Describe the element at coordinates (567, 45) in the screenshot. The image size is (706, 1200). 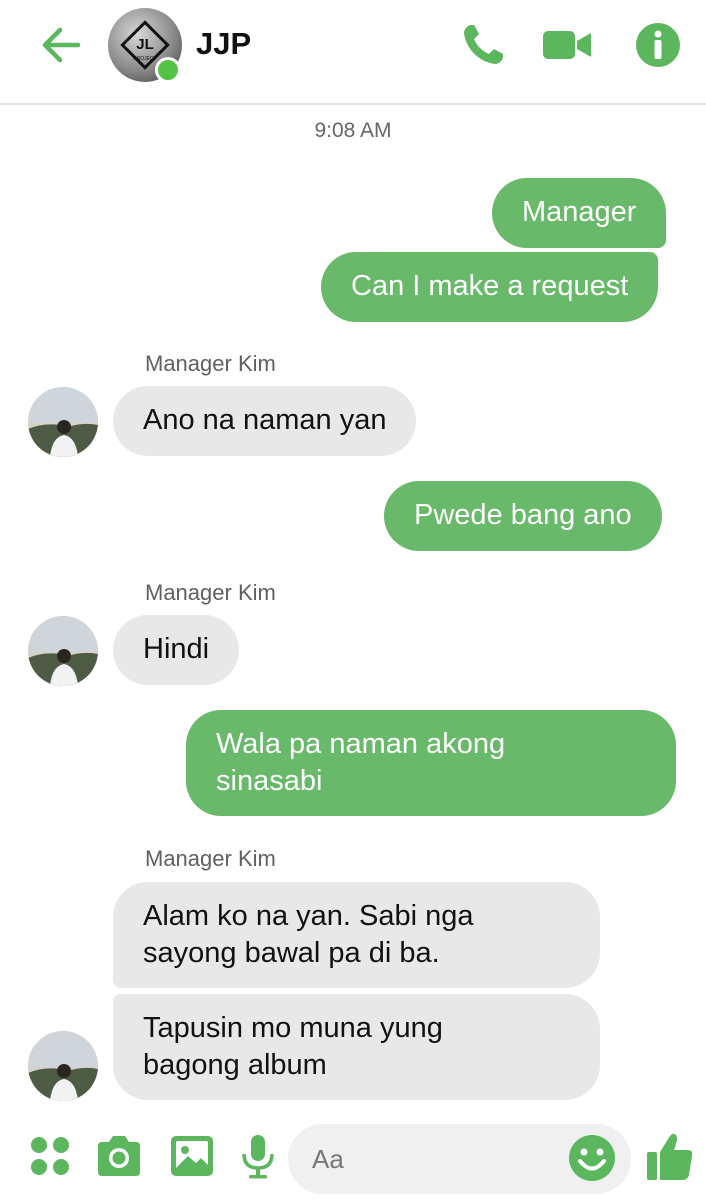
I see `video-camera-icon` at that location.